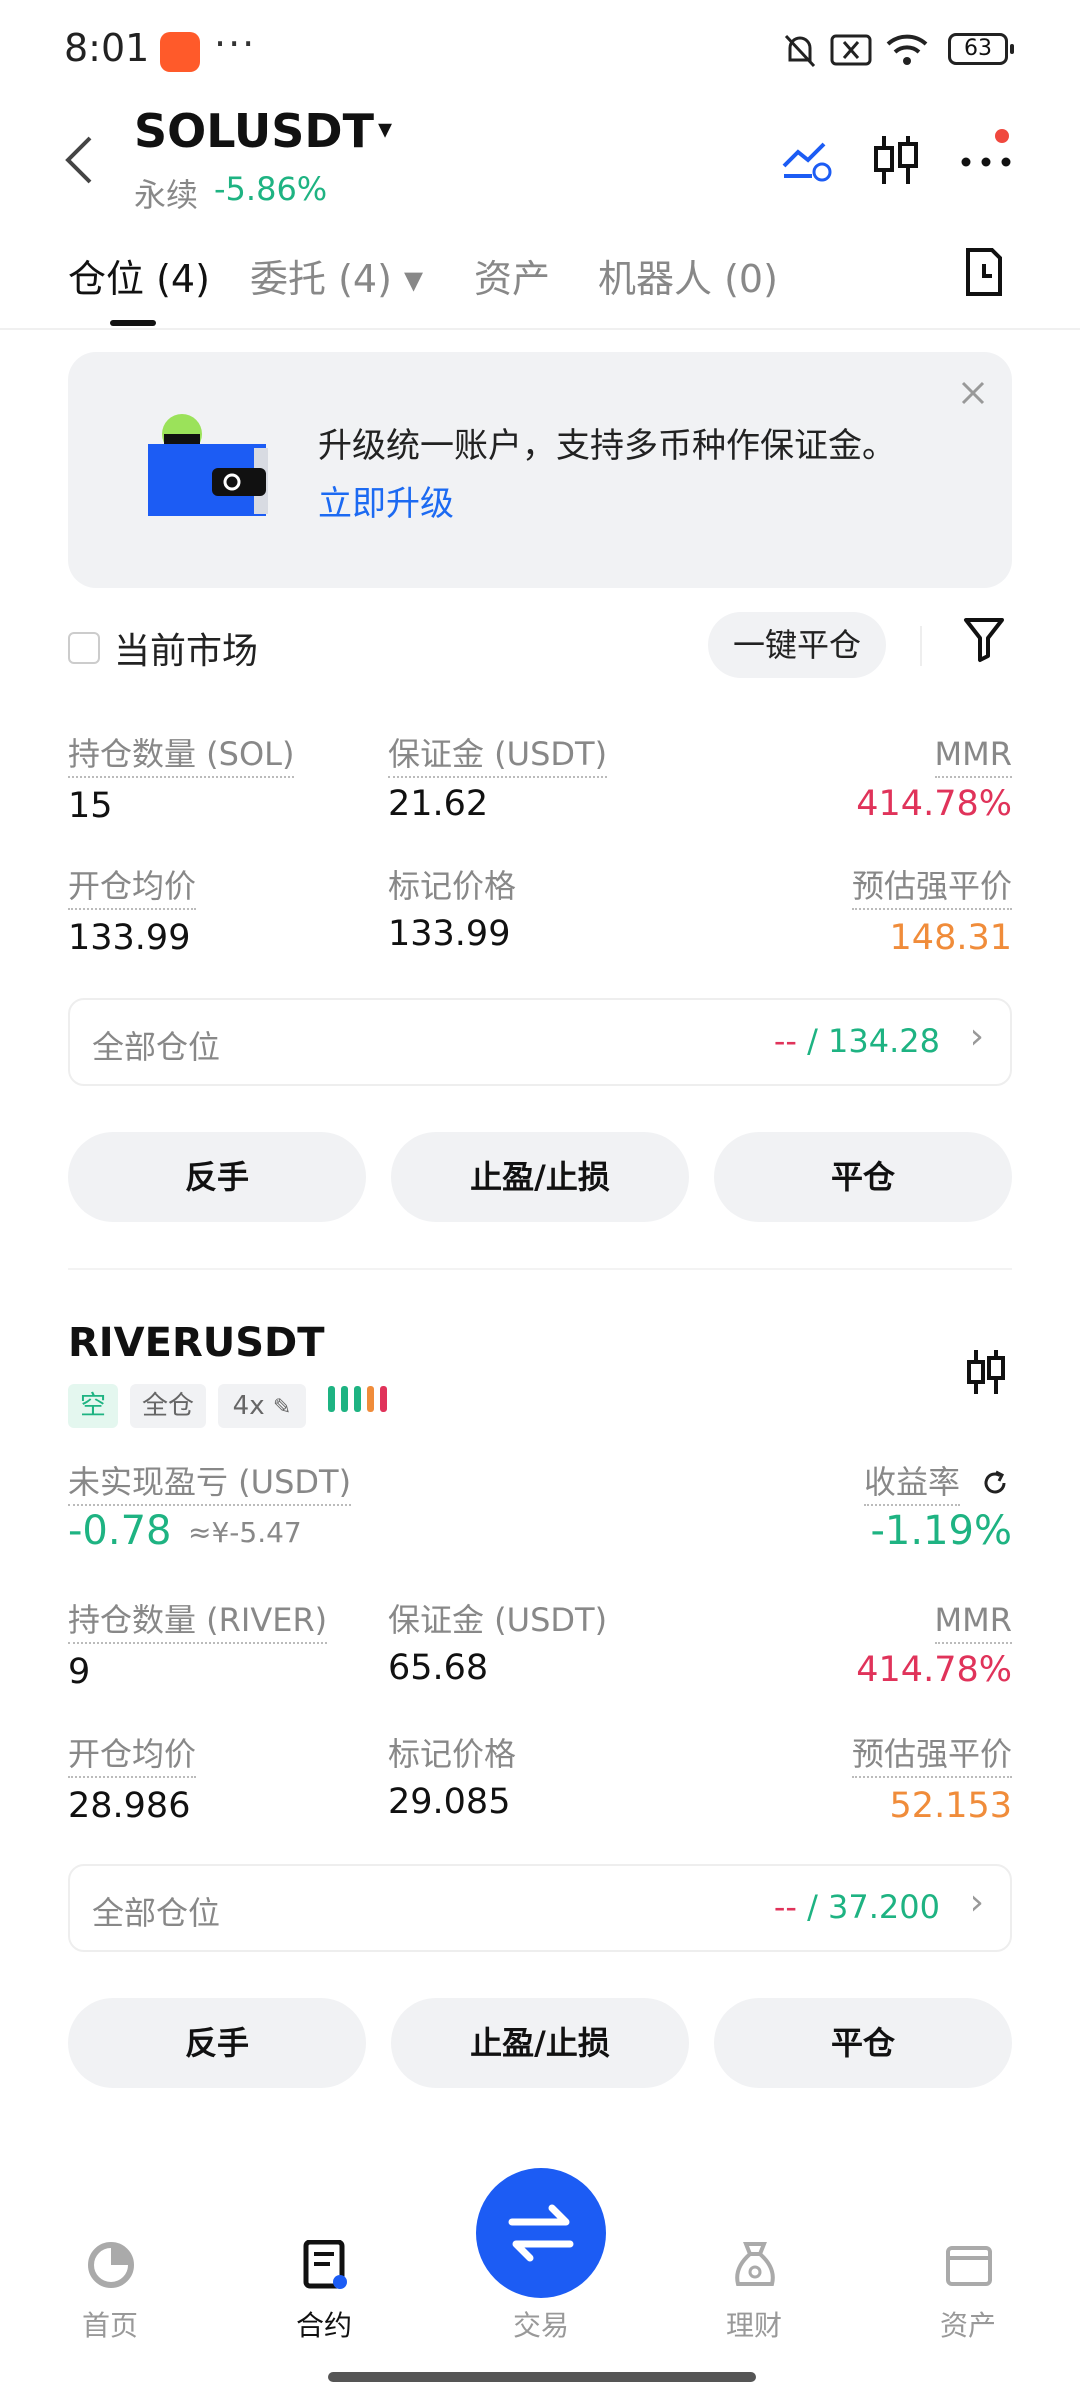 This screenshot has width=1080, height=2400. Describe the element at coordinates (995, 1483) in the screenshot. I see `refresh-icon` at that location.